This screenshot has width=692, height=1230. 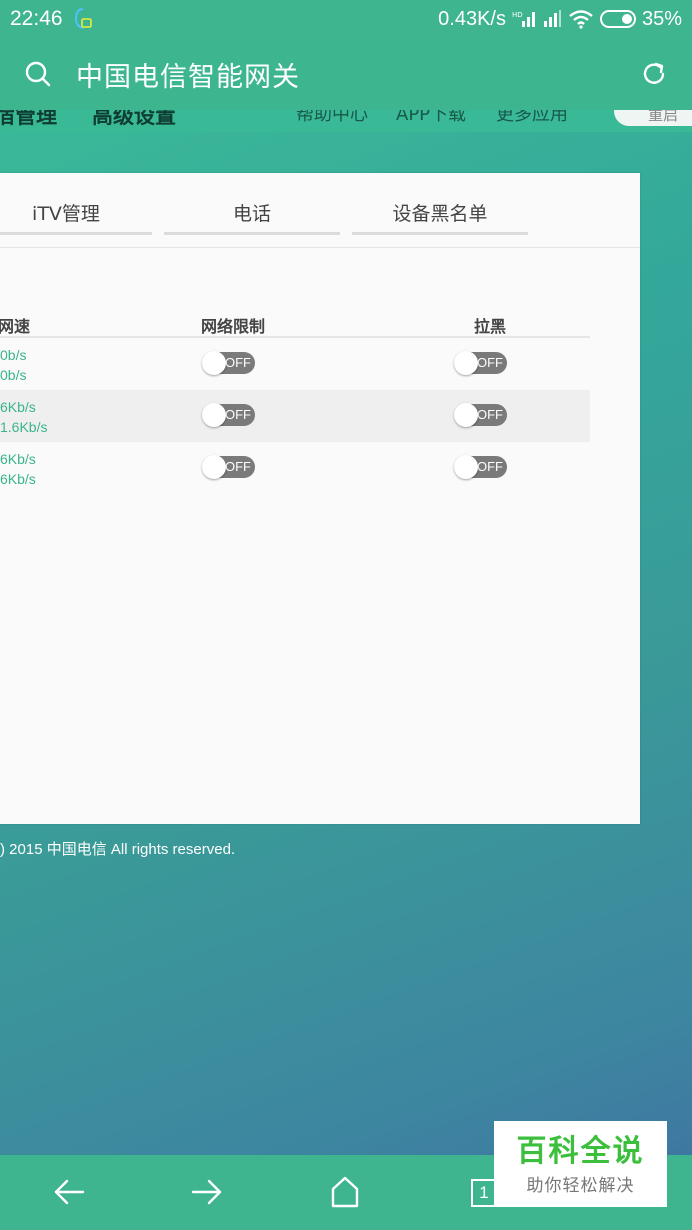 I want to click on tab-itv: iTV管理, so click(x=76, y=215).